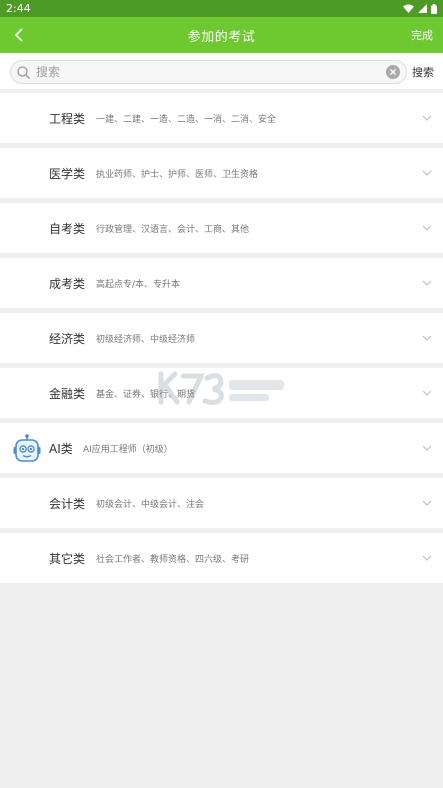 This screenshot has height=788, width=443. What do you see at coordinates (18, 8) in the screenshot?
I see `status-time: 2:44` at bounding box center [18, 8].